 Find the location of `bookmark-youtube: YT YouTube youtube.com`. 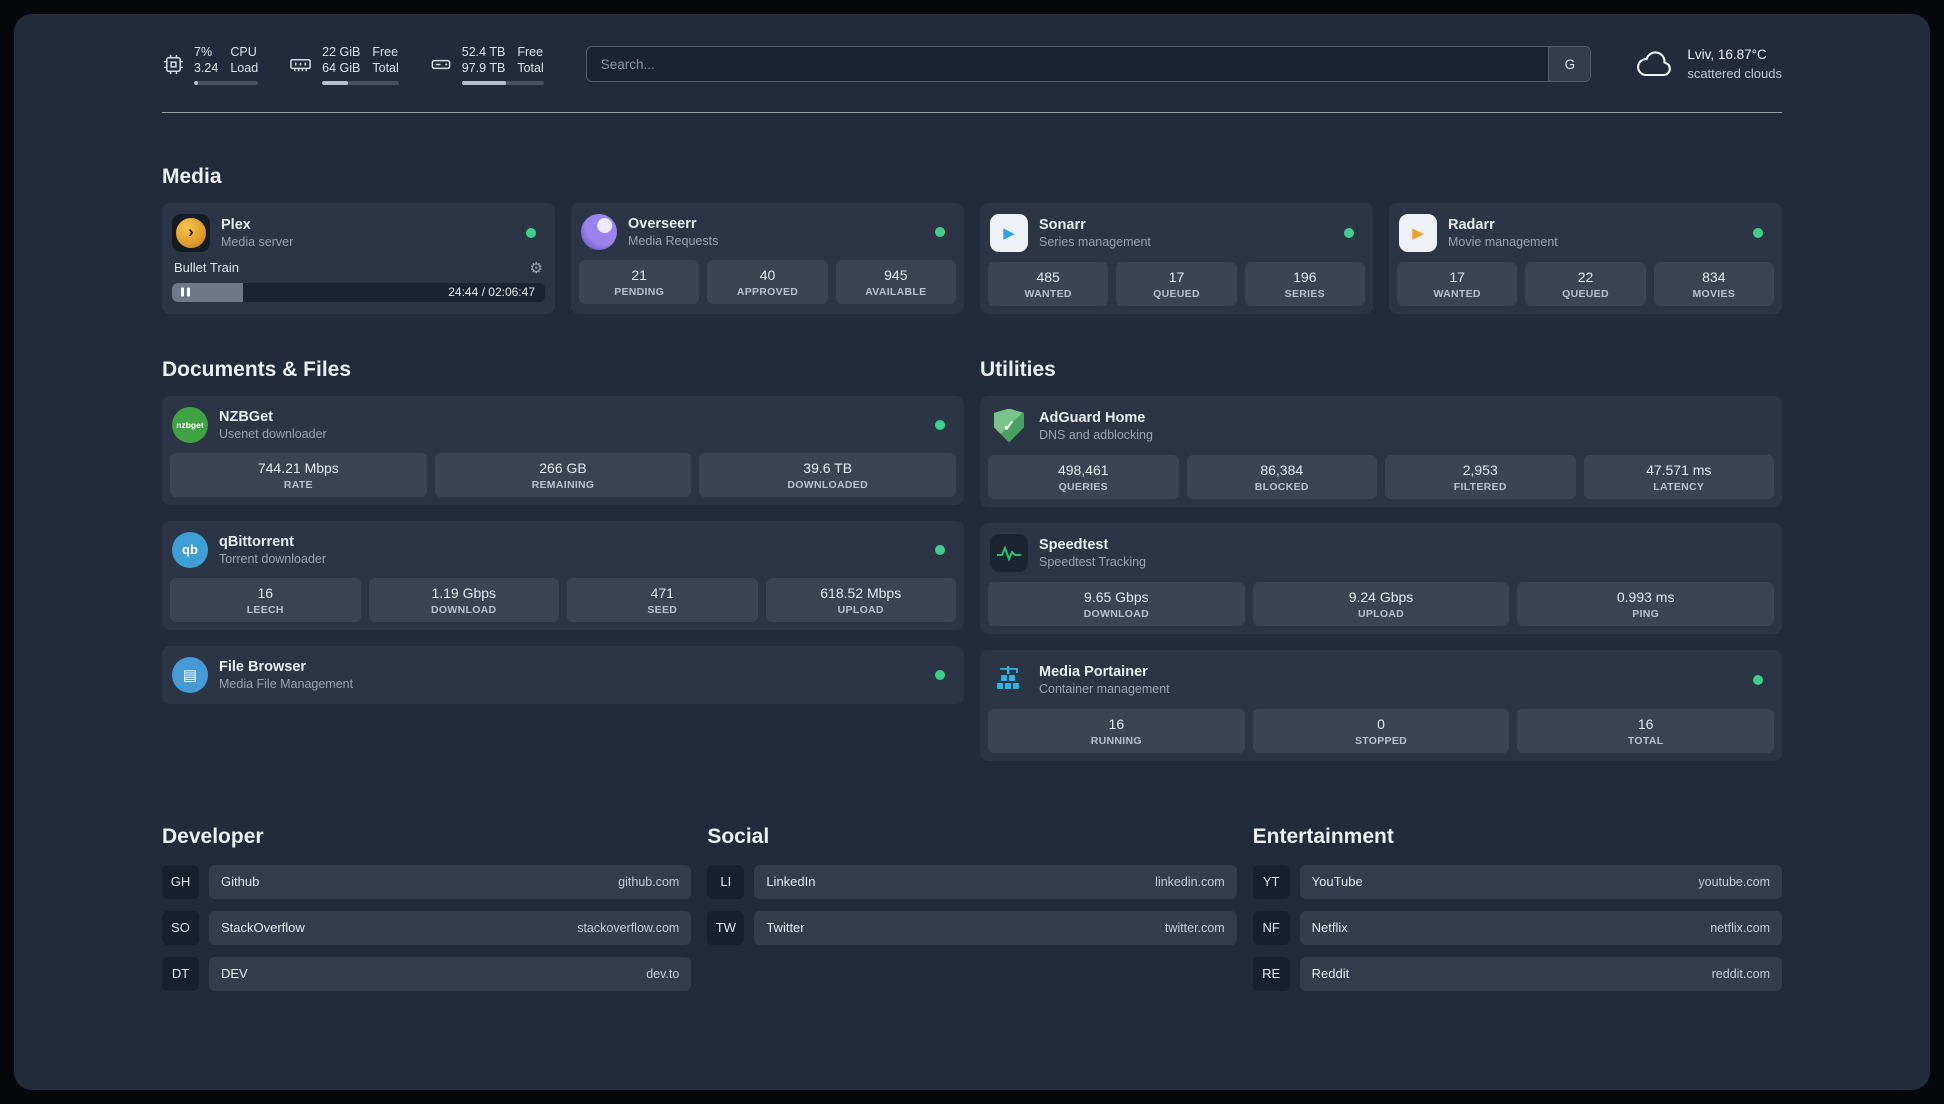

bookmark-youtube: YT YouTube youtube.com is located at coordinates (1517, 881).